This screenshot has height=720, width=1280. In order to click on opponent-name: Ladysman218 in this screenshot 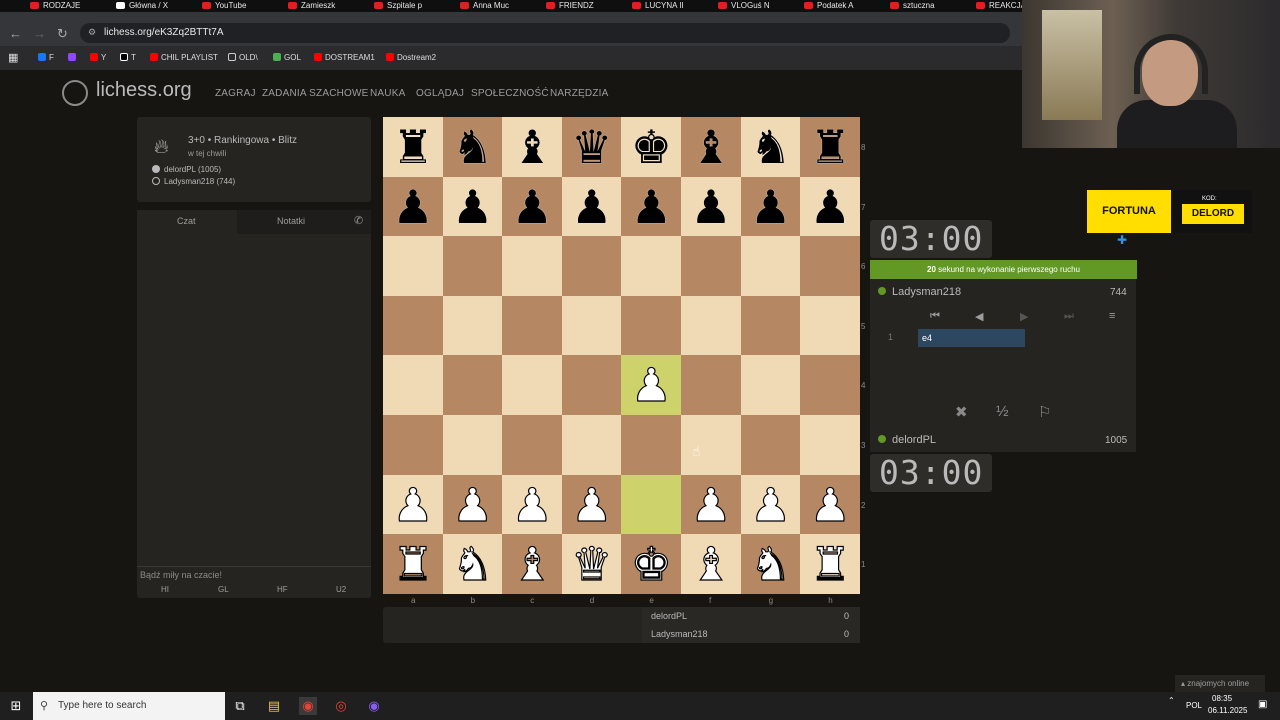, I will do `click(919, 292)`.